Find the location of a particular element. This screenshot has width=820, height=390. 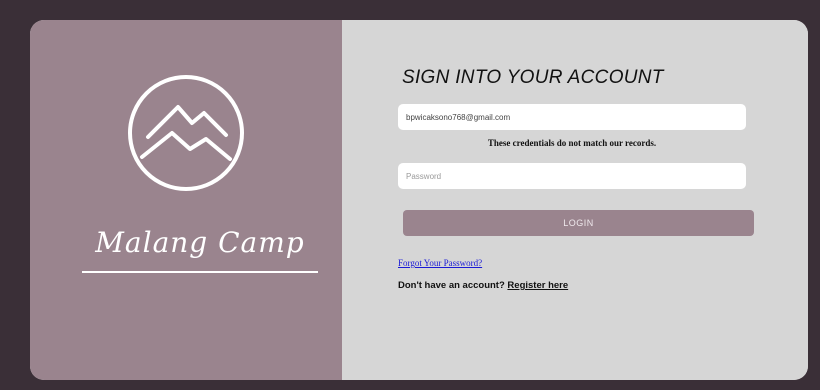

brand-underline is located at coordinates (200, 272).